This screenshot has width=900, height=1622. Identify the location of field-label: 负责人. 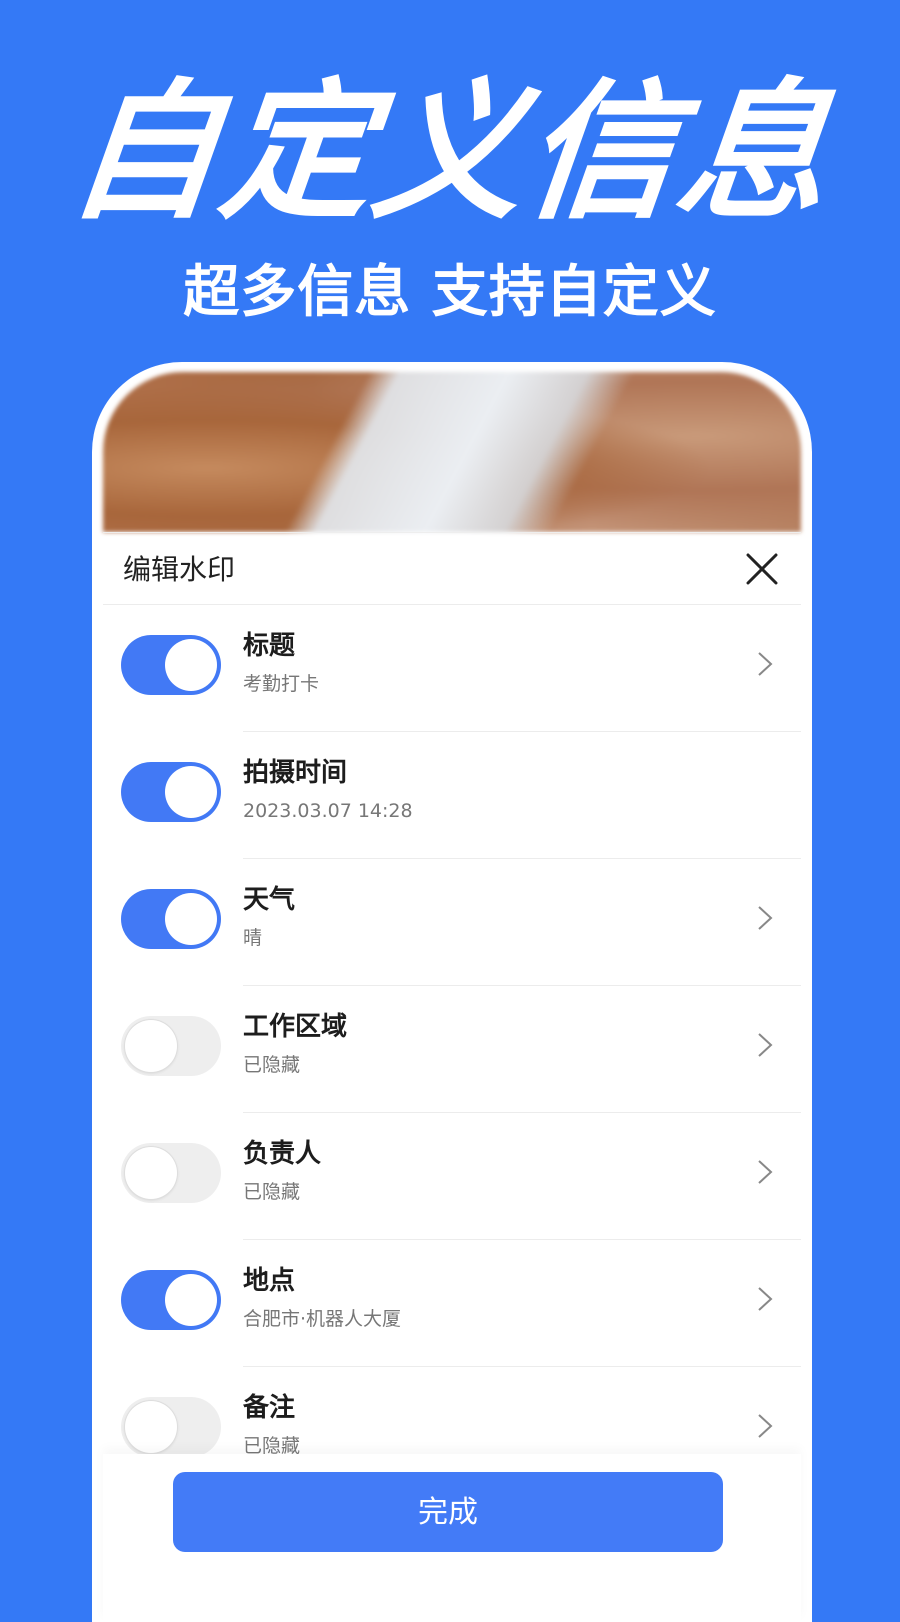
(282, 1154).